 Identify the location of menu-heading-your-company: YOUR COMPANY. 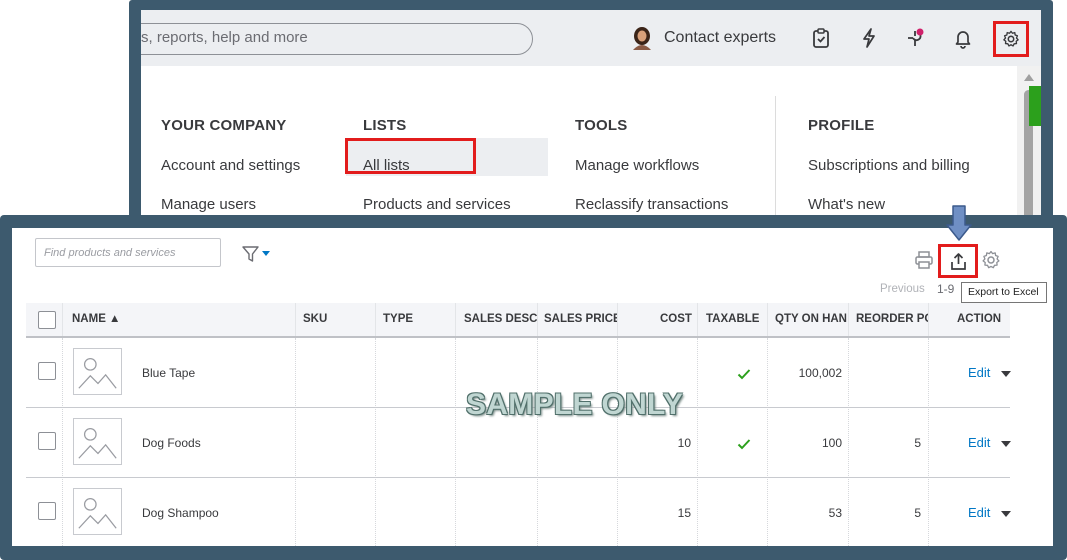
(224, 125).